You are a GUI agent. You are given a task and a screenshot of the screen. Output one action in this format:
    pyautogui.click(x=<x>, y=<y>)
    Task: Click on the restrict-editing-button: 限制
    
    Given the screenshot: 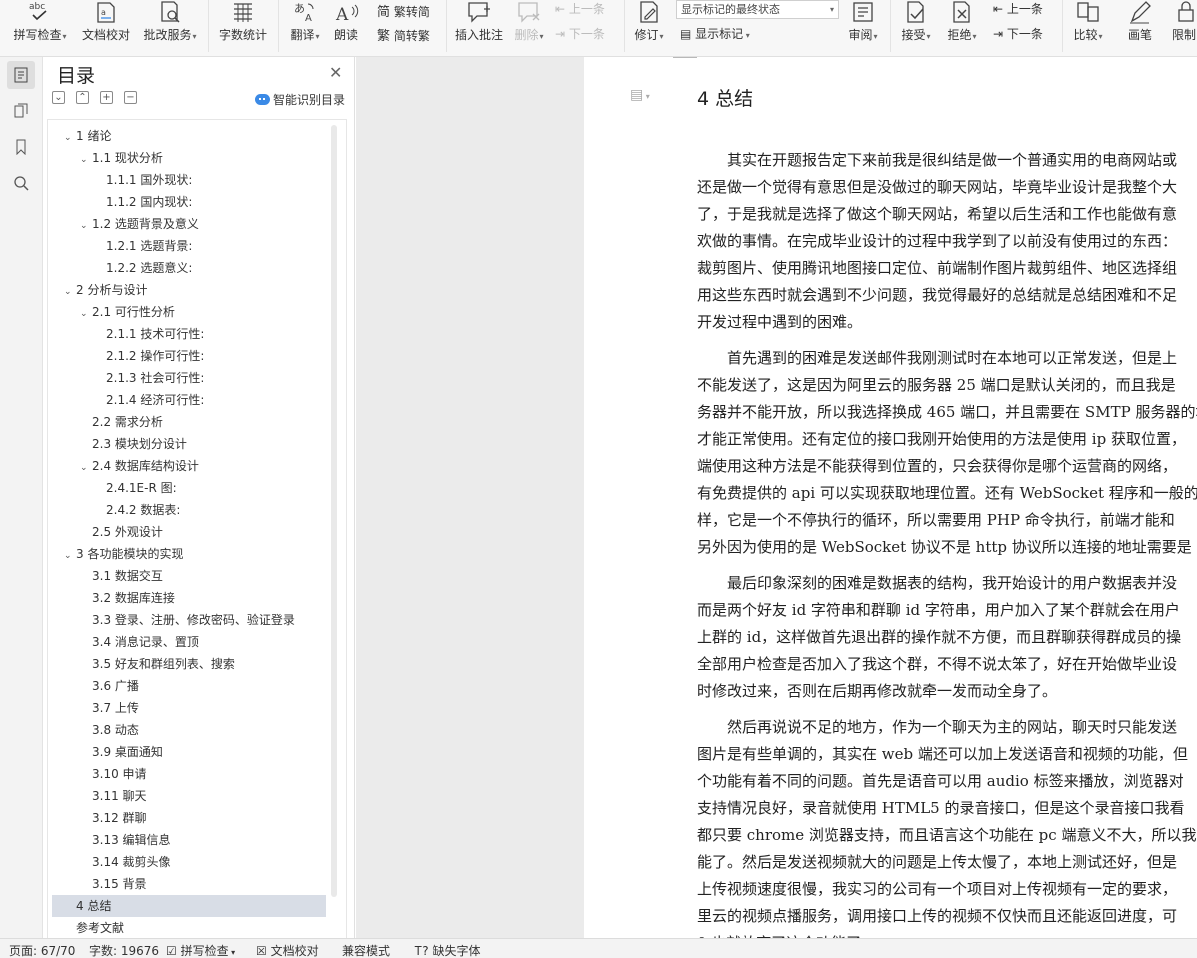 What is the action you would take?
    pyautogui.click(x=1181, y=21)
    